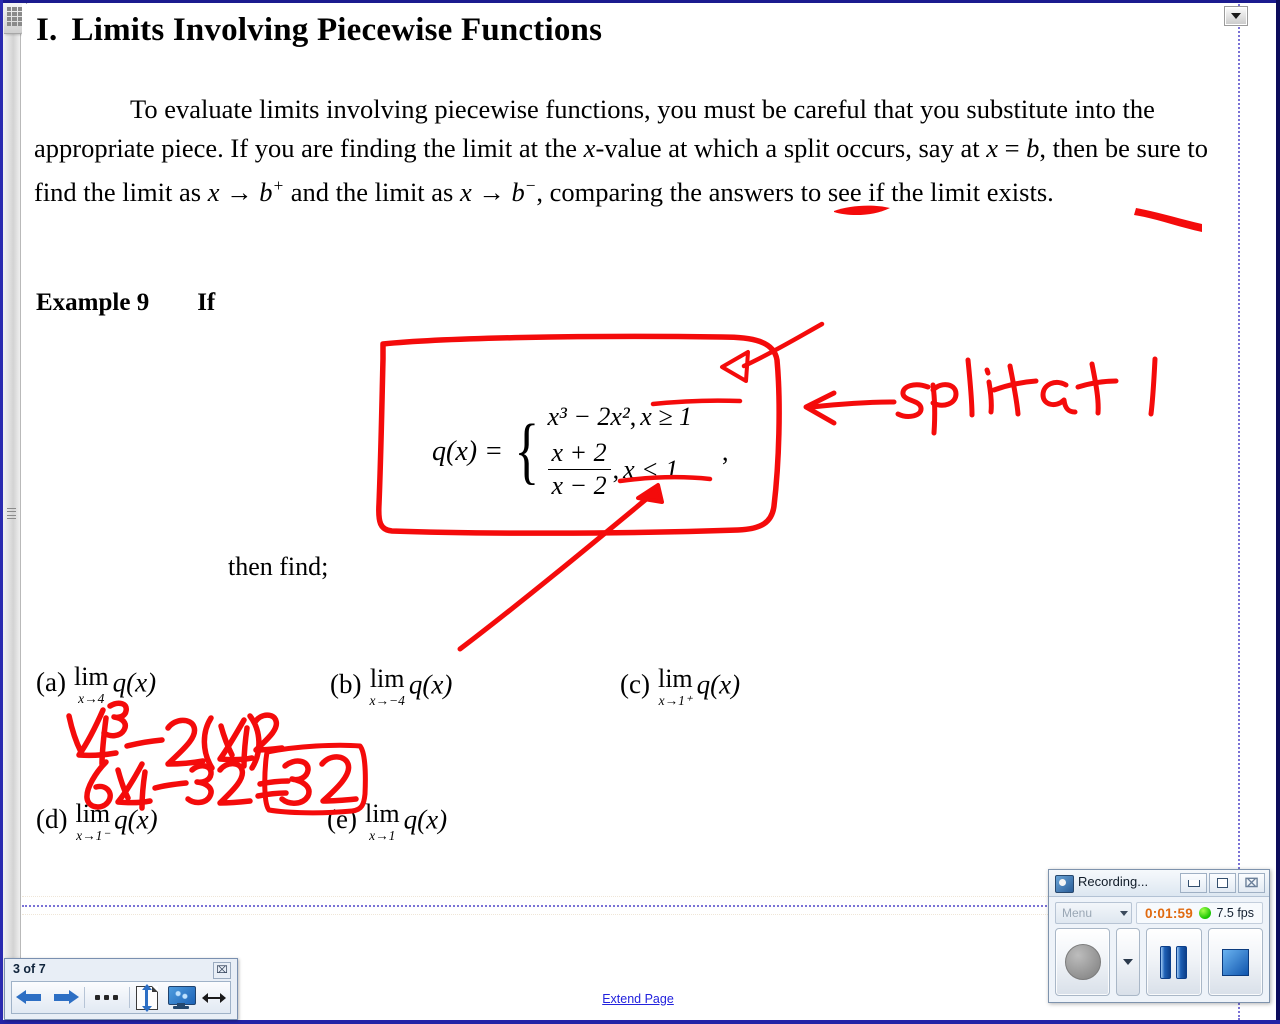  I want to click on paragraph-var-x-4: x, so click(466, 191).